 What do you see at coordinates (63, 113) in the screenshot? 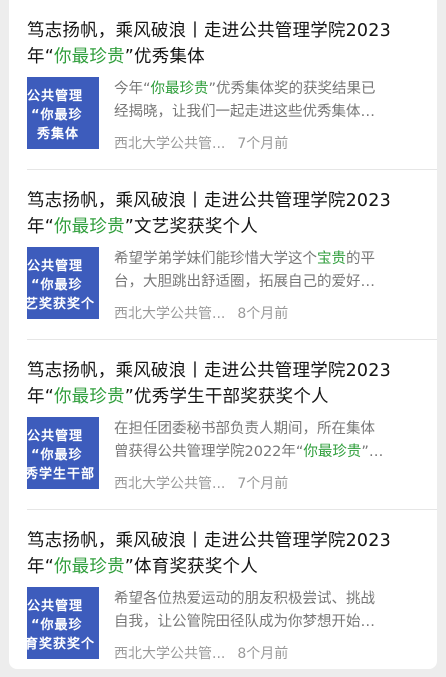
I see `article-thumbnail: 公共管理 “你最珍 秀集体` at bounding box center [63, 113].